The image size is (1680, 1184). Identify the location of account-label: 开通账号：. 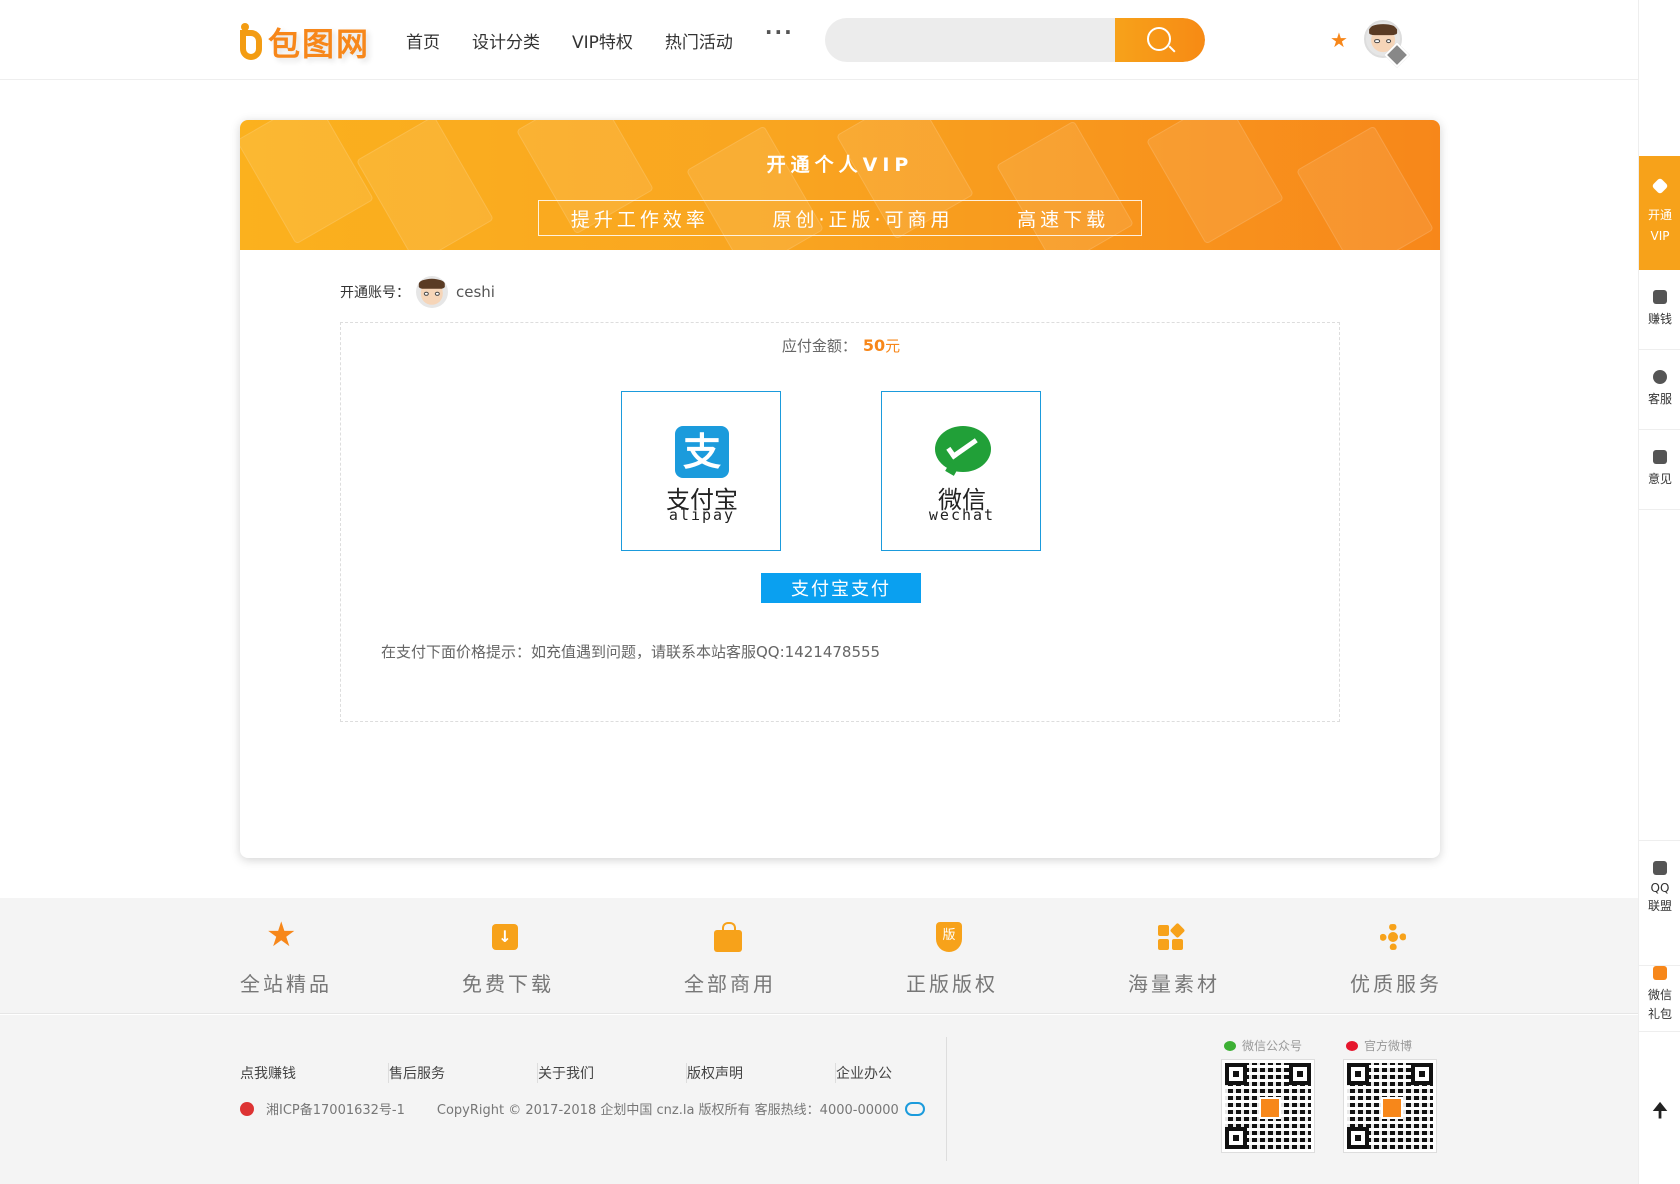
(375, 293).